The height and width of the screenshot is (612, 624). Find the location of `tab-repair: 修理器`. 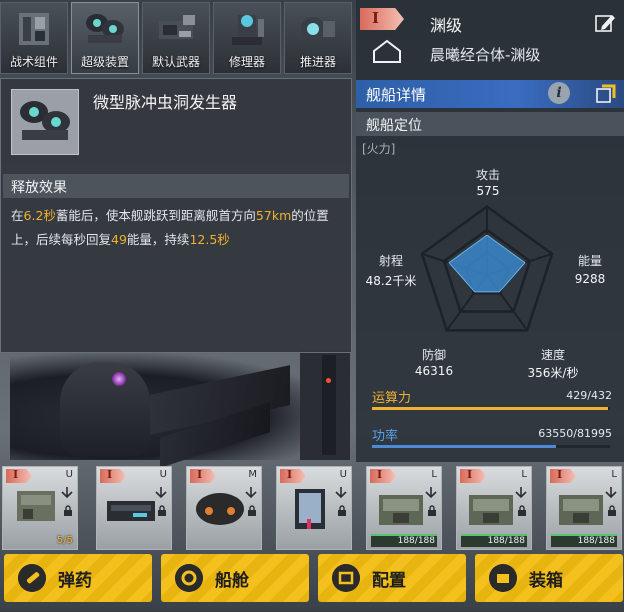

tab-repair: 修理器 is located at coordinates (247, 38).